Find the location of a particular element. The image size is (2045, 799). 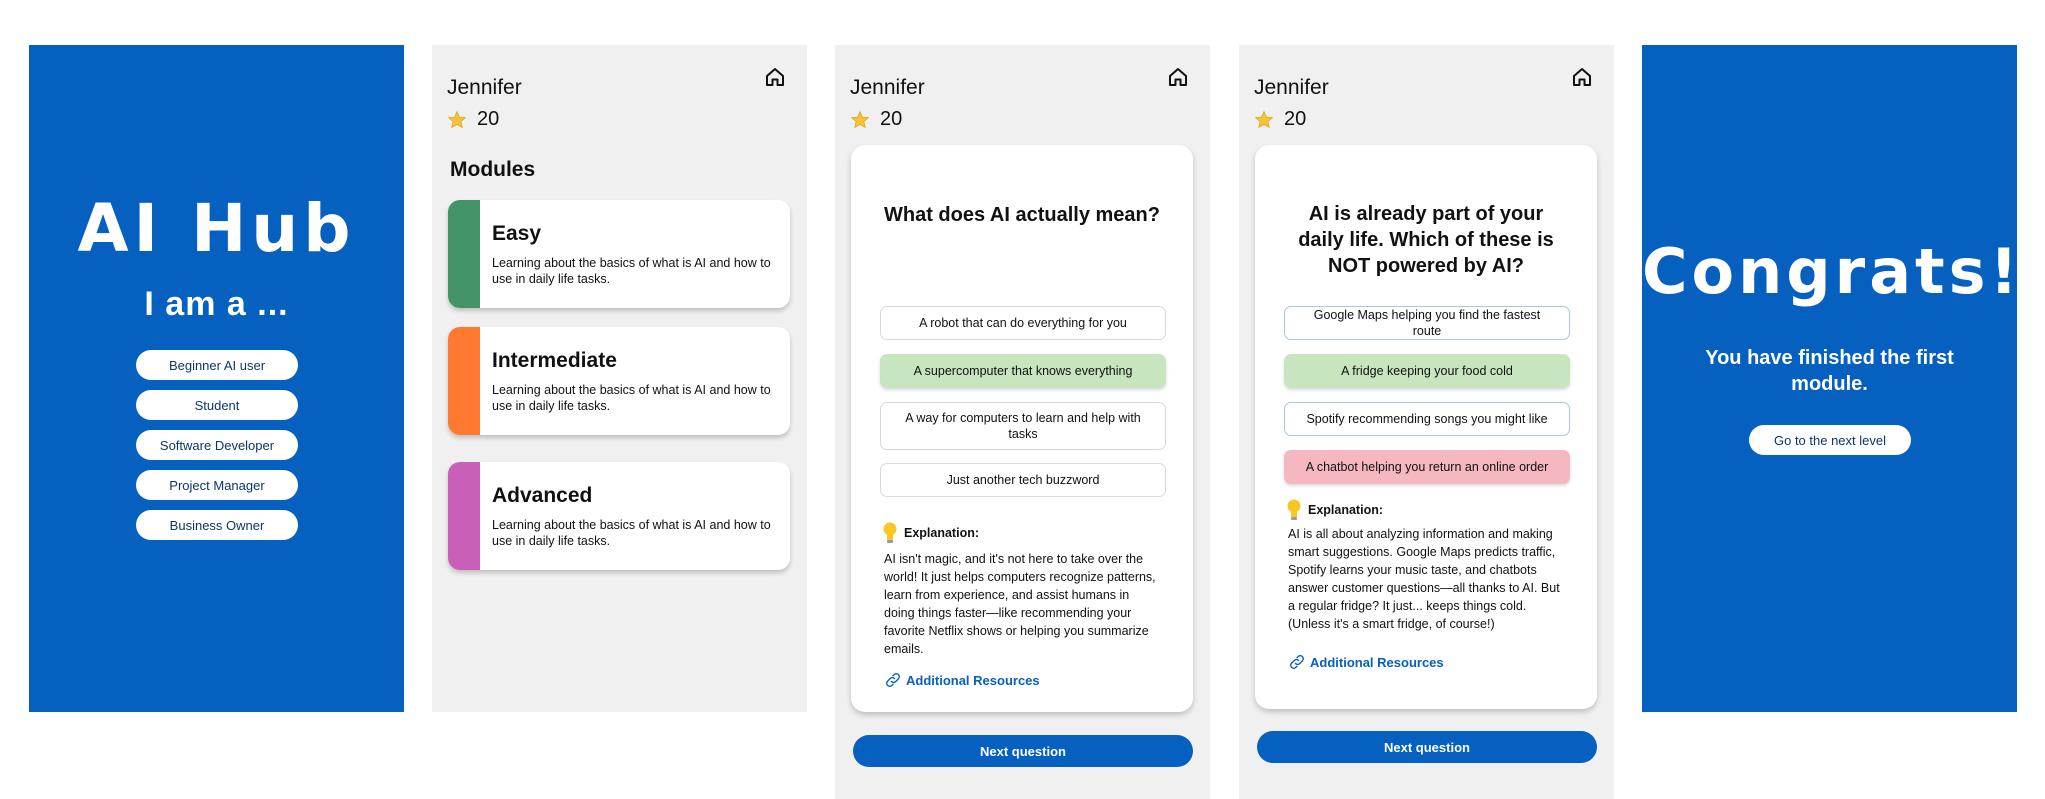

congrats-message: You have finished the first module. is located at coordinates (1829, 371).